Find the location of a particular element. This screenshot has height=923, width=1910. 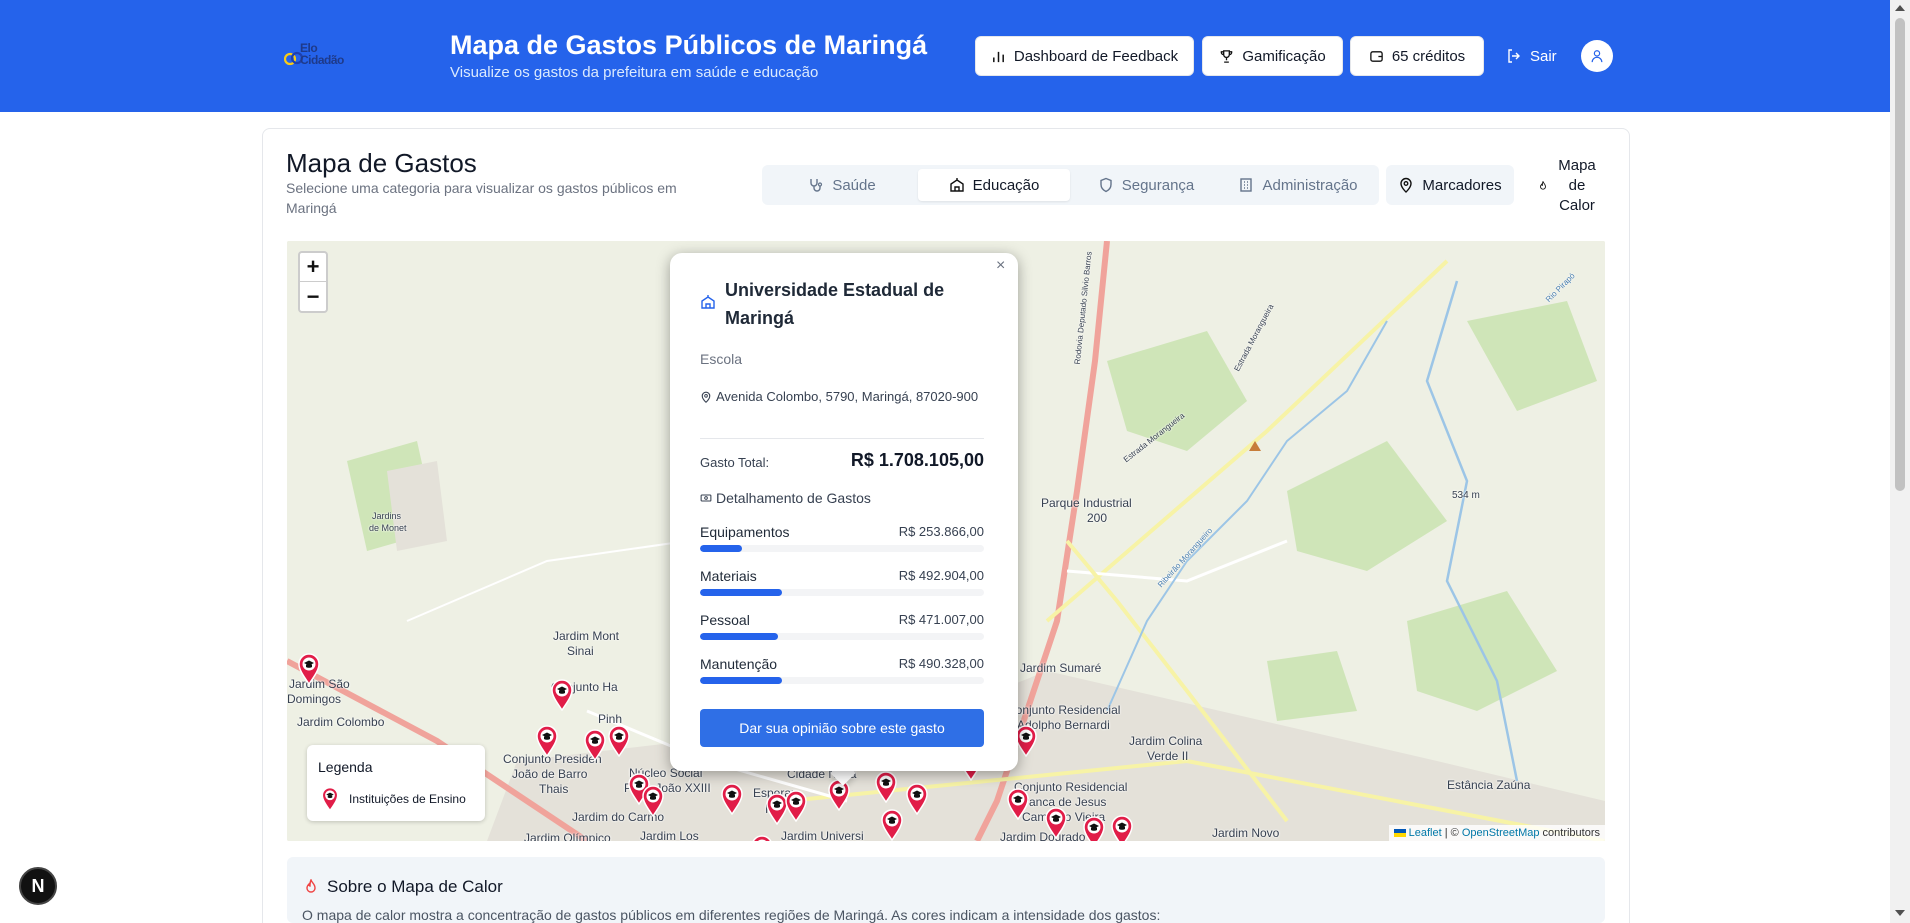

dashboard-feedback-label: Dashboard de Feedback is located at coordinates (1096, 56).